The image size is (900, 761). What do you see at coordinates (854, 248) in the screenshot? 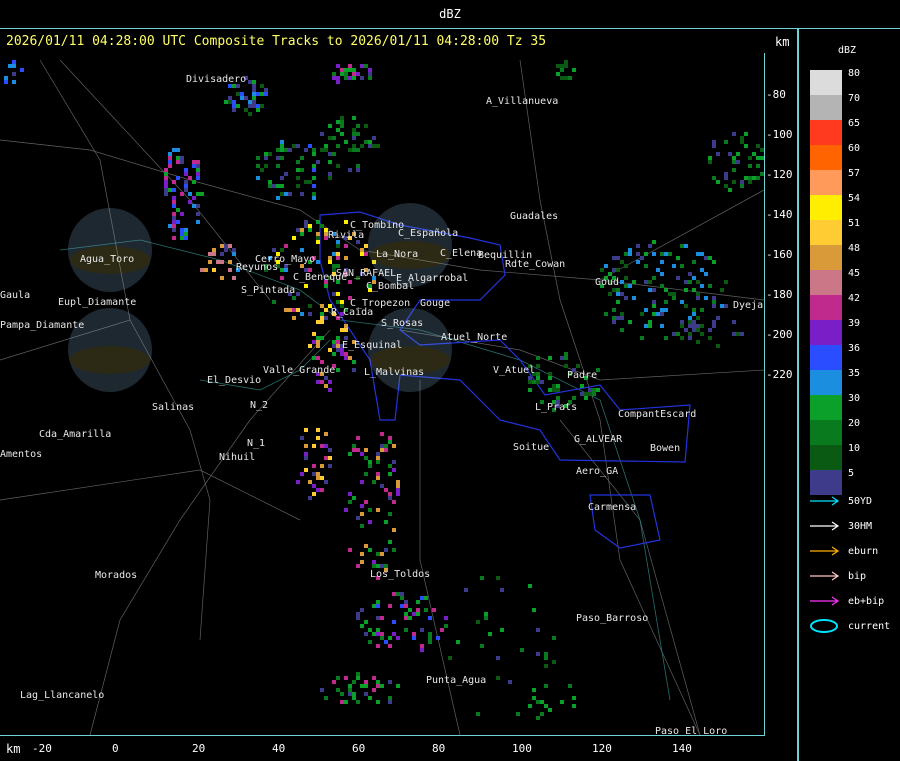
I see `legend-level-label: 48` at bounding box center [854, 248].